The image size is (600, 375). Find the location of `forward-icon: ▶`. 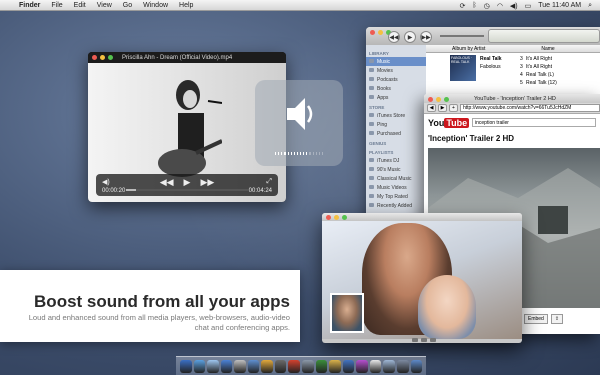

forward-icon: ▶ is located at coordinates (442, 108).